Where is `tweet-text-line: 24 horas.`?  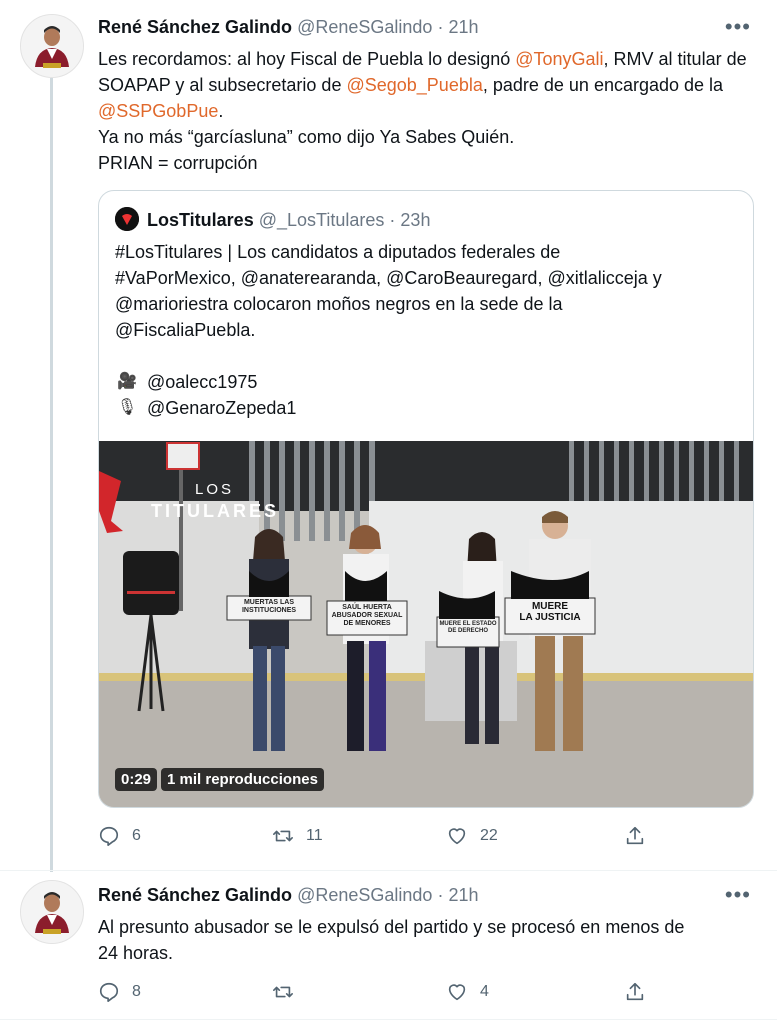 tweet-text-line: 24 horas. is located at coordinates (136, 953).